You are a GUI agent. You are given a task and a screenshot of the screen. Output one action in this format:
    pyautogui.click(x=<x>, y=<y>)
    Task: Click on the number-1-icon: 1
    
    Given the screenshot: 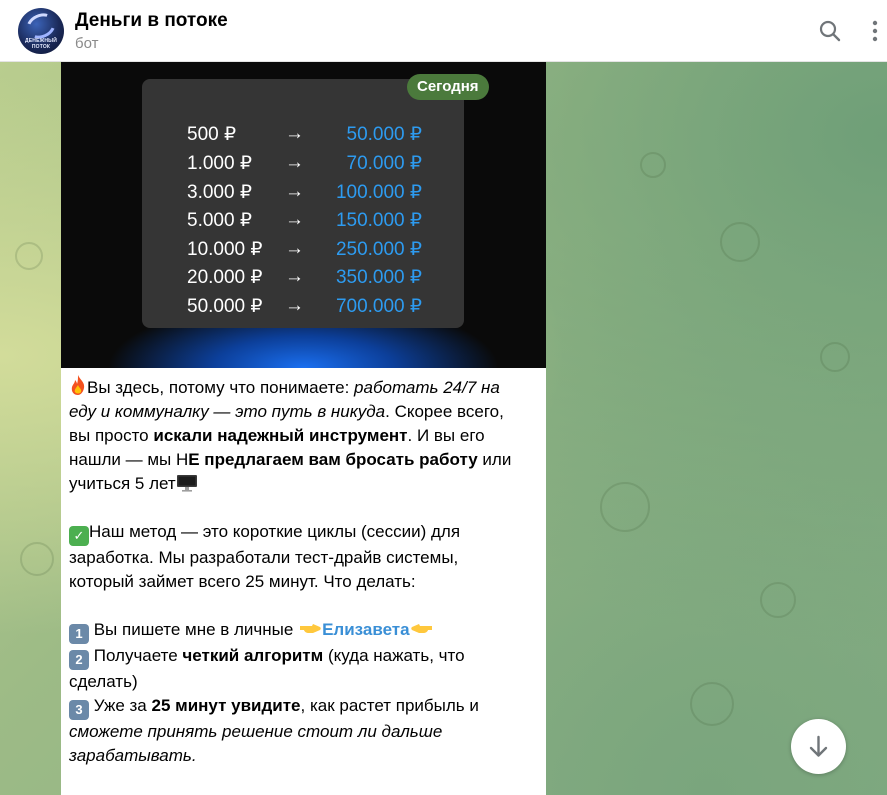 What is the action you would take?
    pyautogui.click(x=79, y=634)
    